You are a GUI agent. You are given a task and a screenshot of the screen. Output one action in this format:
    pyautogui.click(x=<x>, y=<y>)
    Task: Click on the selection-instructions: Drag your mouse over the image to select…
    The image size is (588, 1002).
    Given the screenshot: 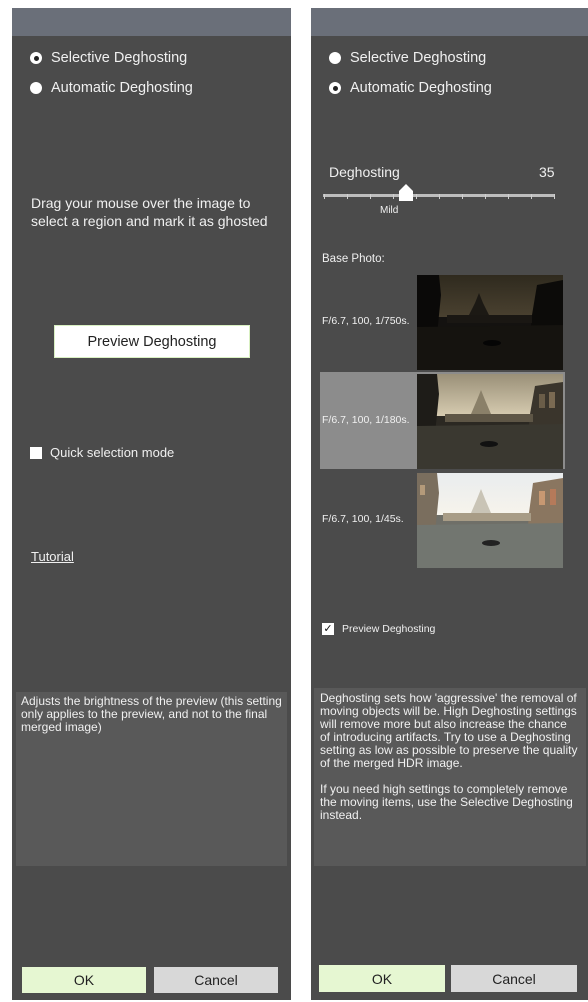 What is the action you would take?
    pyautogui.click(x=149, y=212)
    